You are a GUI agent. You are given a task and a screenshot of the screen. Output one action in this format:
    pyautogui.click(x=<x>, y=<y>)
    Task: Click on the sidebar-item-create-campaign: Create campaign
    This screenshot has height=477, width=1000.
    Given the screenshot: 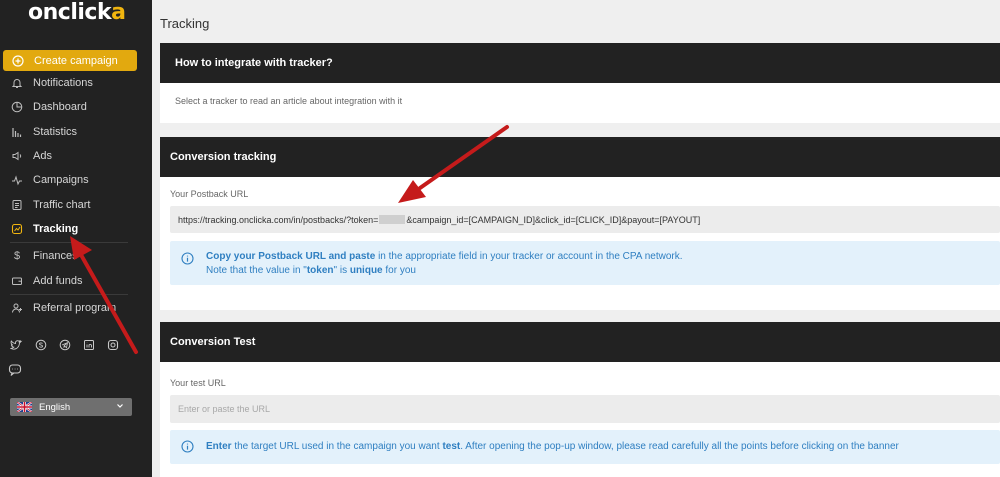 What is the action you would take?
    pyautogui.click(x=70, y=60)
    